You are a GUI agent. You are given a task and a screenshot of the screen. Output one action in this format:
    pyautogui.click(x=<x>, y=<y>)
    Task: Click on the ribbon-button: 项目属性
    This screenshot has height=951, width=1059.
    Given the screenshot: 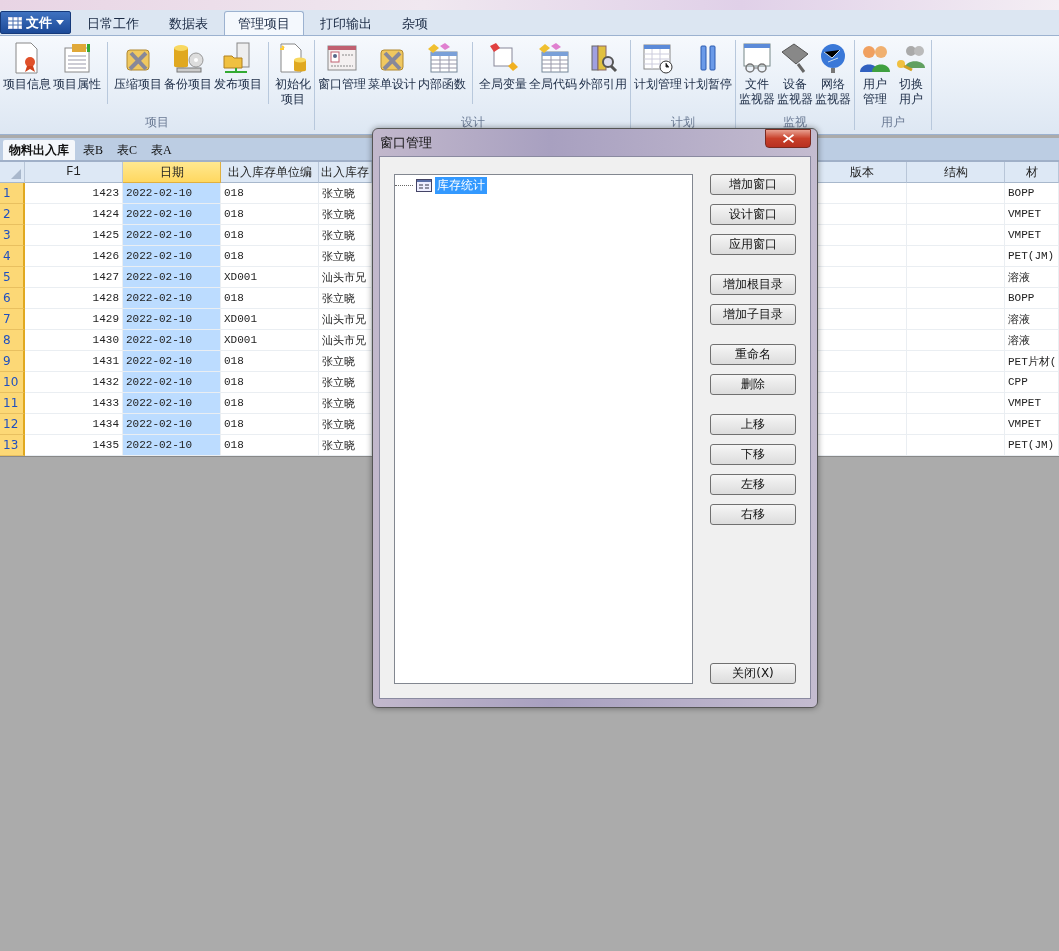 What is the action you would take?
    pyautogui.click(x=77, y=67)
    